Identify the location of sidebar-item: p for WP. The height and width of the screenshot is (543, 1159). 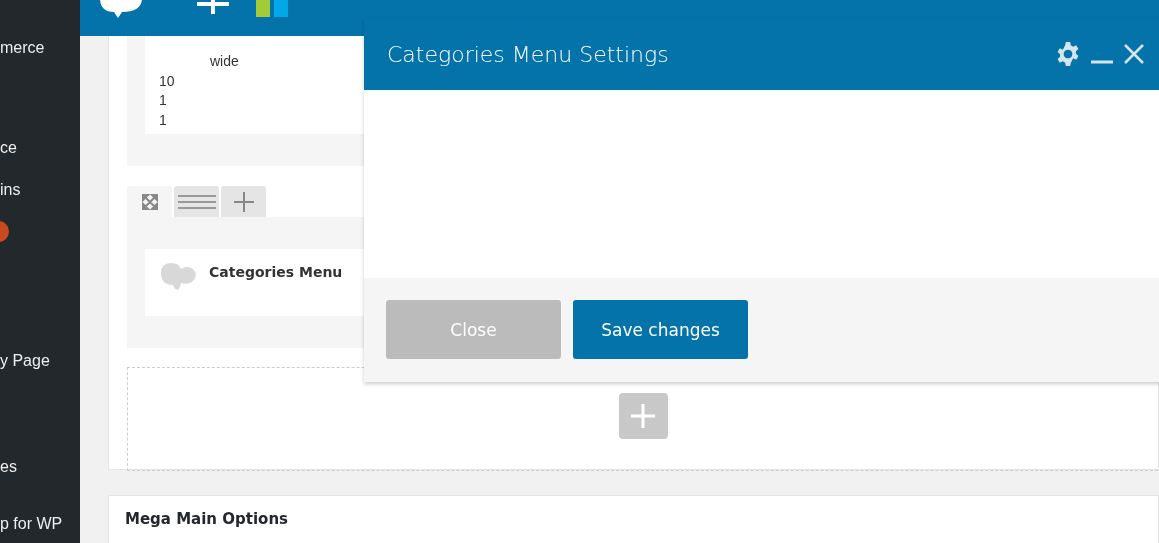
(31, 524).